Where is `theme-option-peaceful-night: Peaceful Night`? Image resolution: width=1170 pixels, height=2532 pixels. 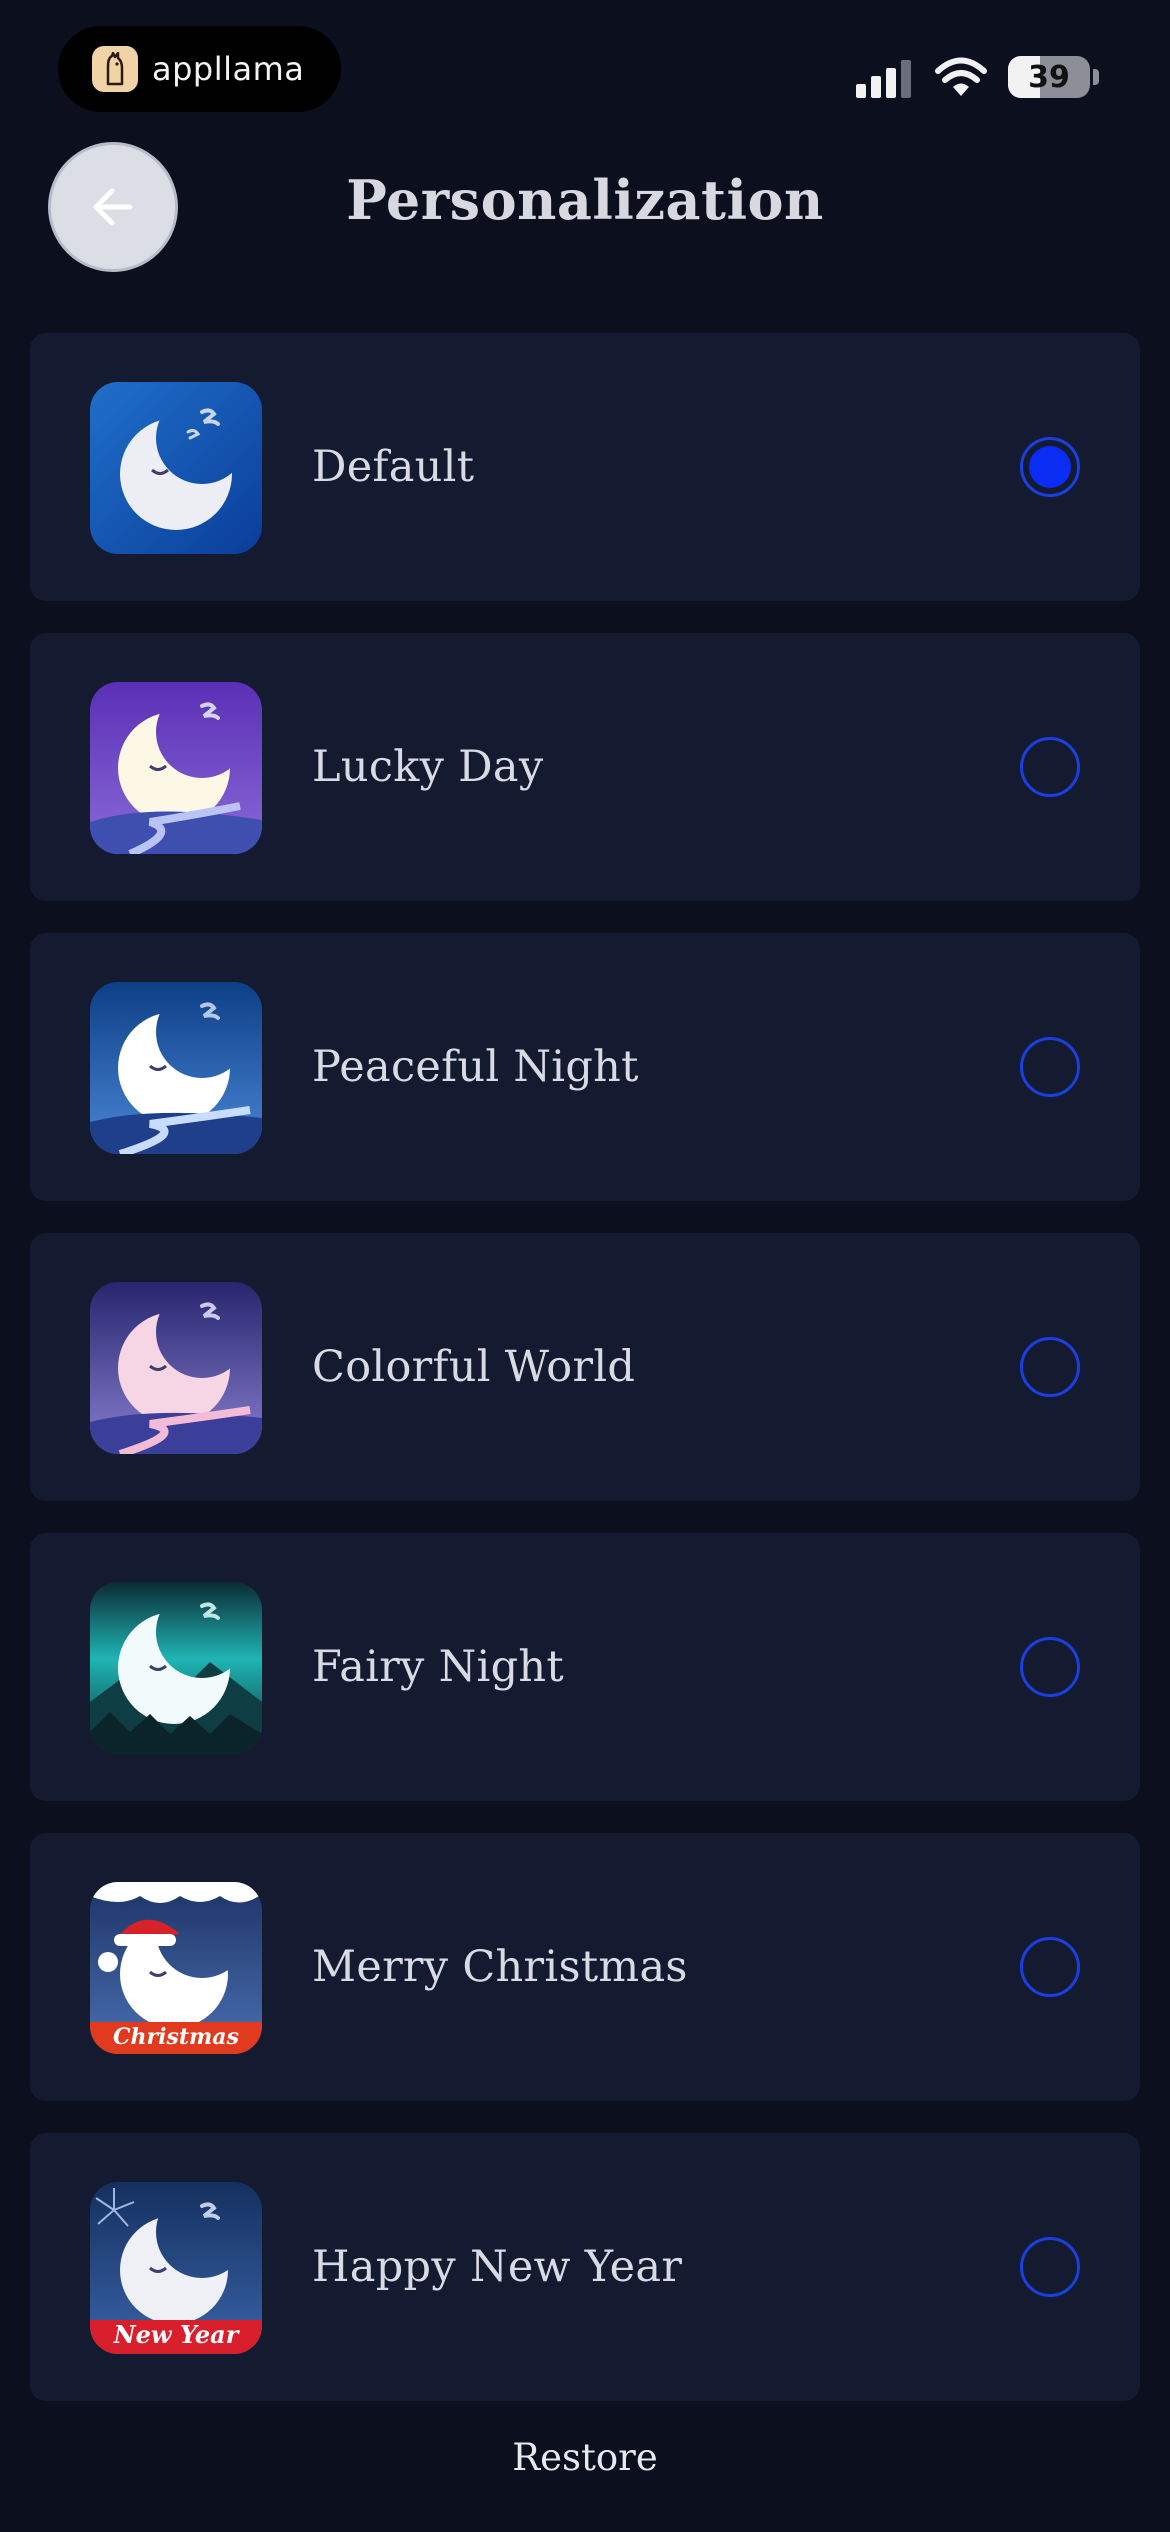
theme-option-peaceful-night: Peaceful Night is located at coordinates (585, 1067).